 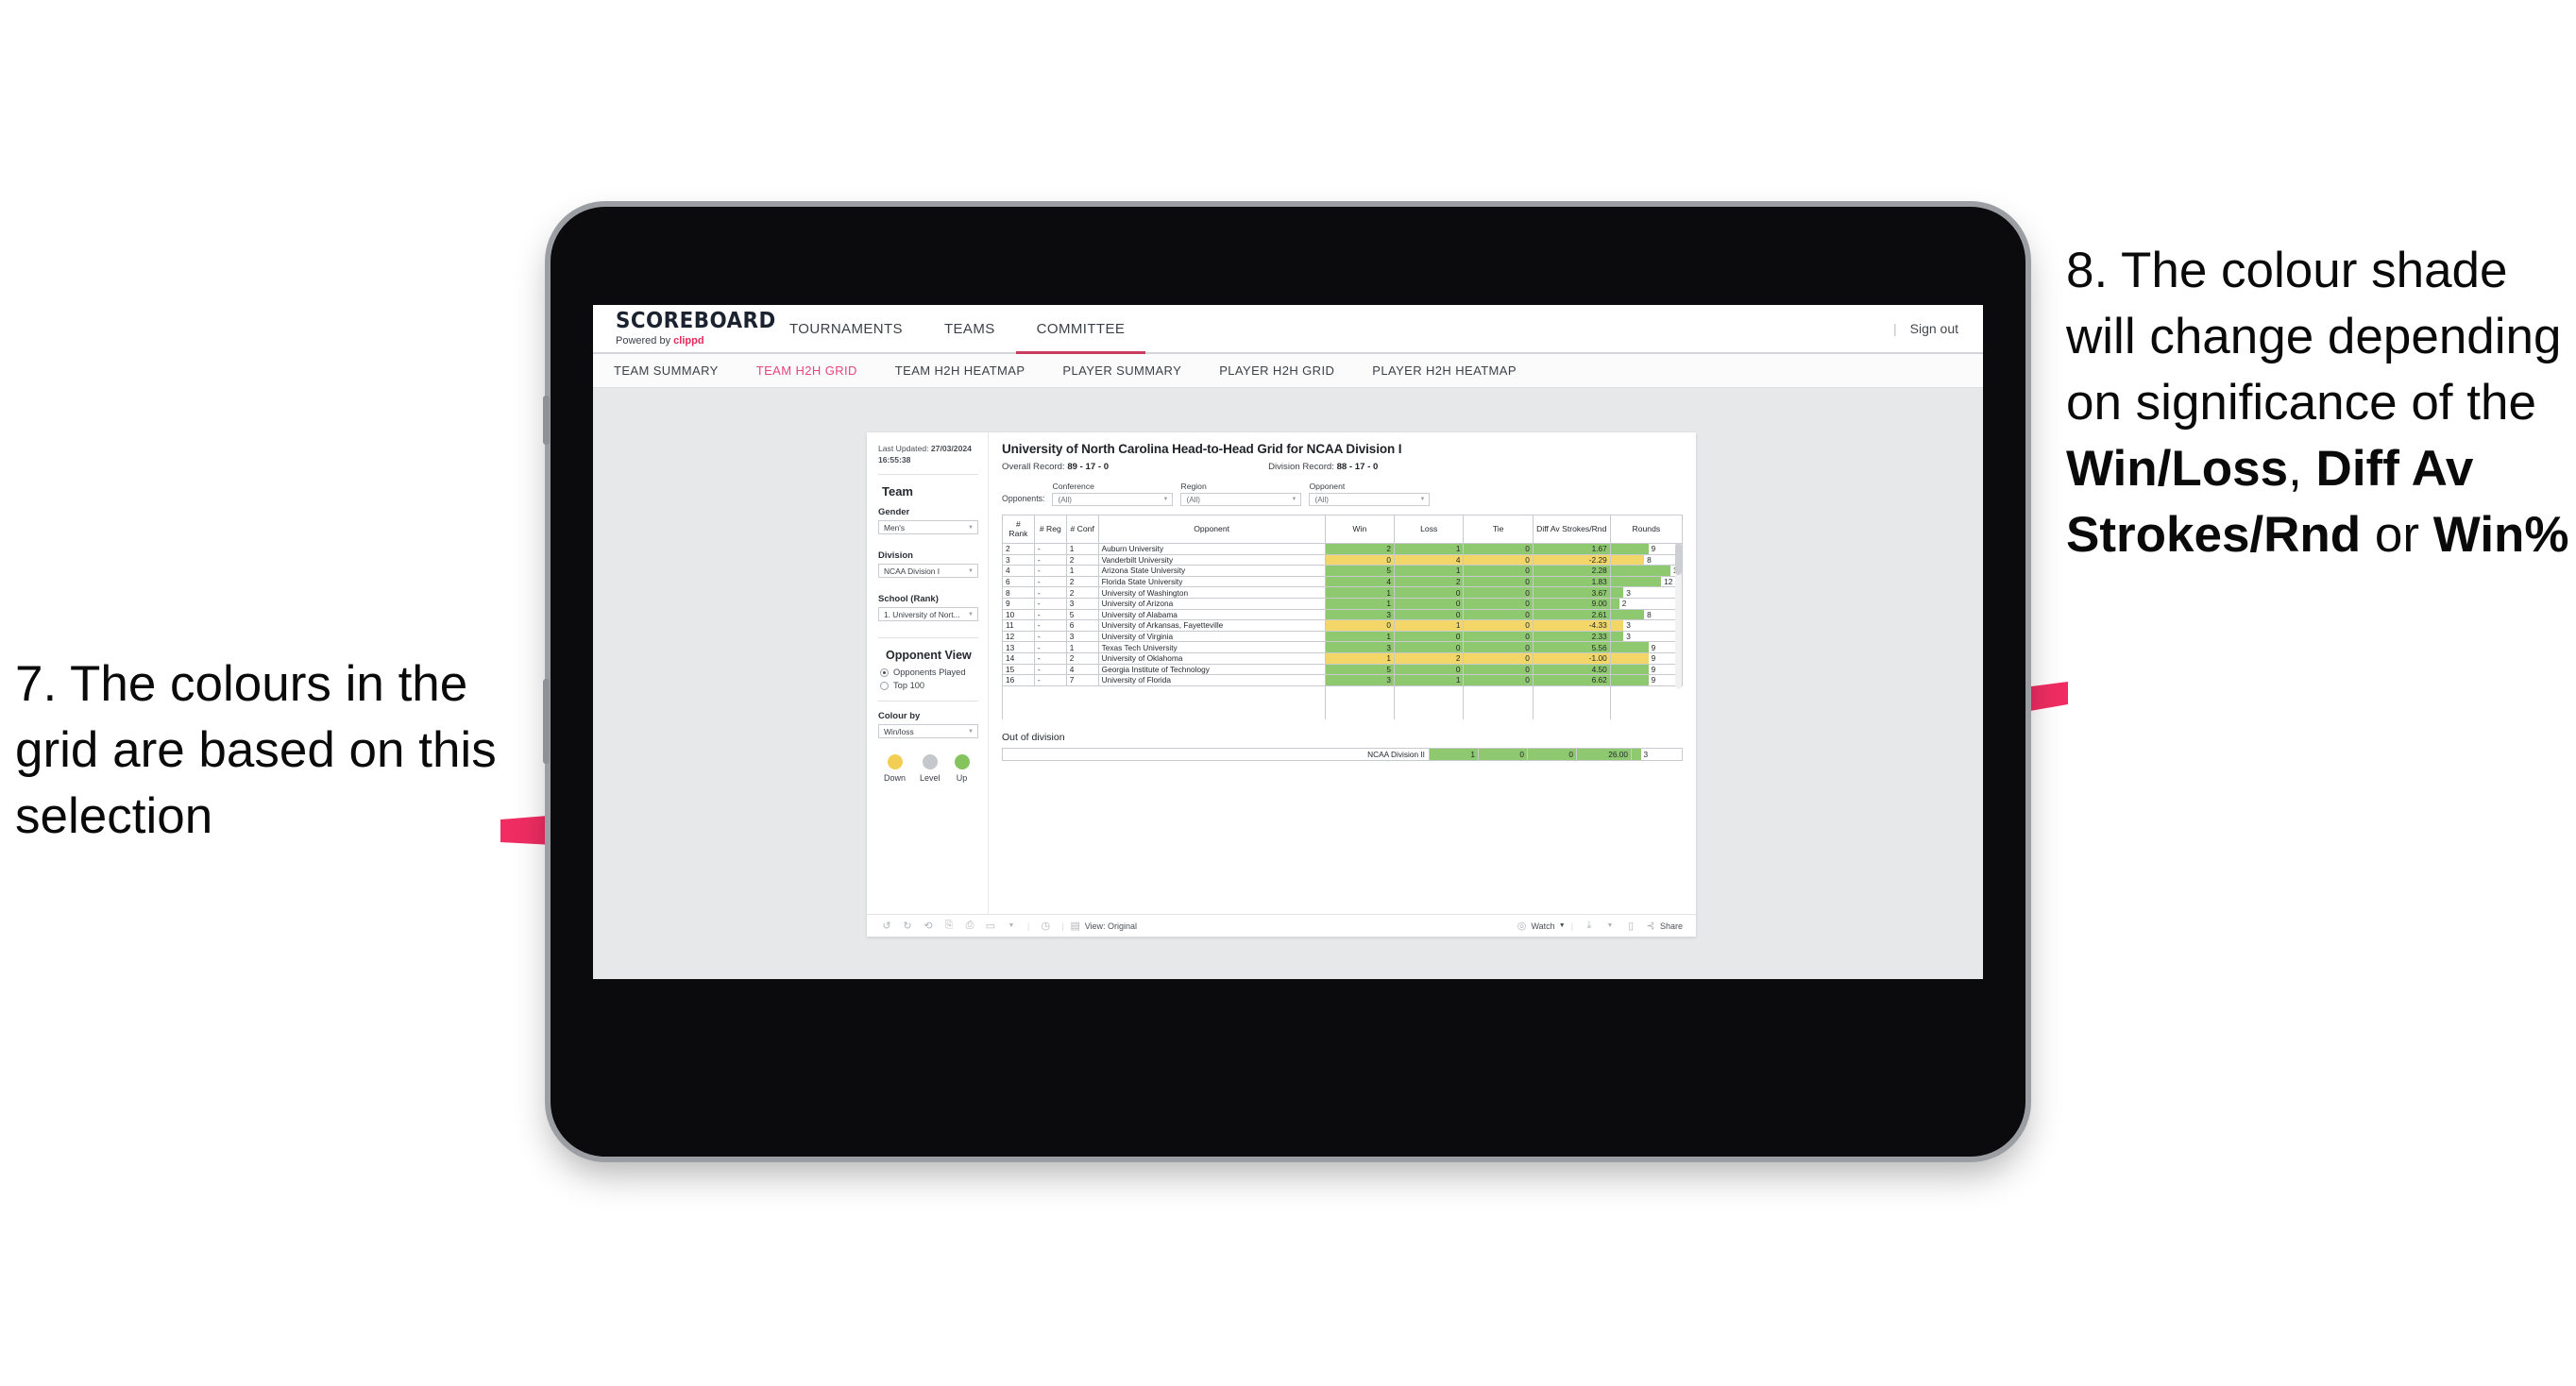 I want to click on opponent-filter: Opponent (All) ▼, so click(x=1370, y=494).